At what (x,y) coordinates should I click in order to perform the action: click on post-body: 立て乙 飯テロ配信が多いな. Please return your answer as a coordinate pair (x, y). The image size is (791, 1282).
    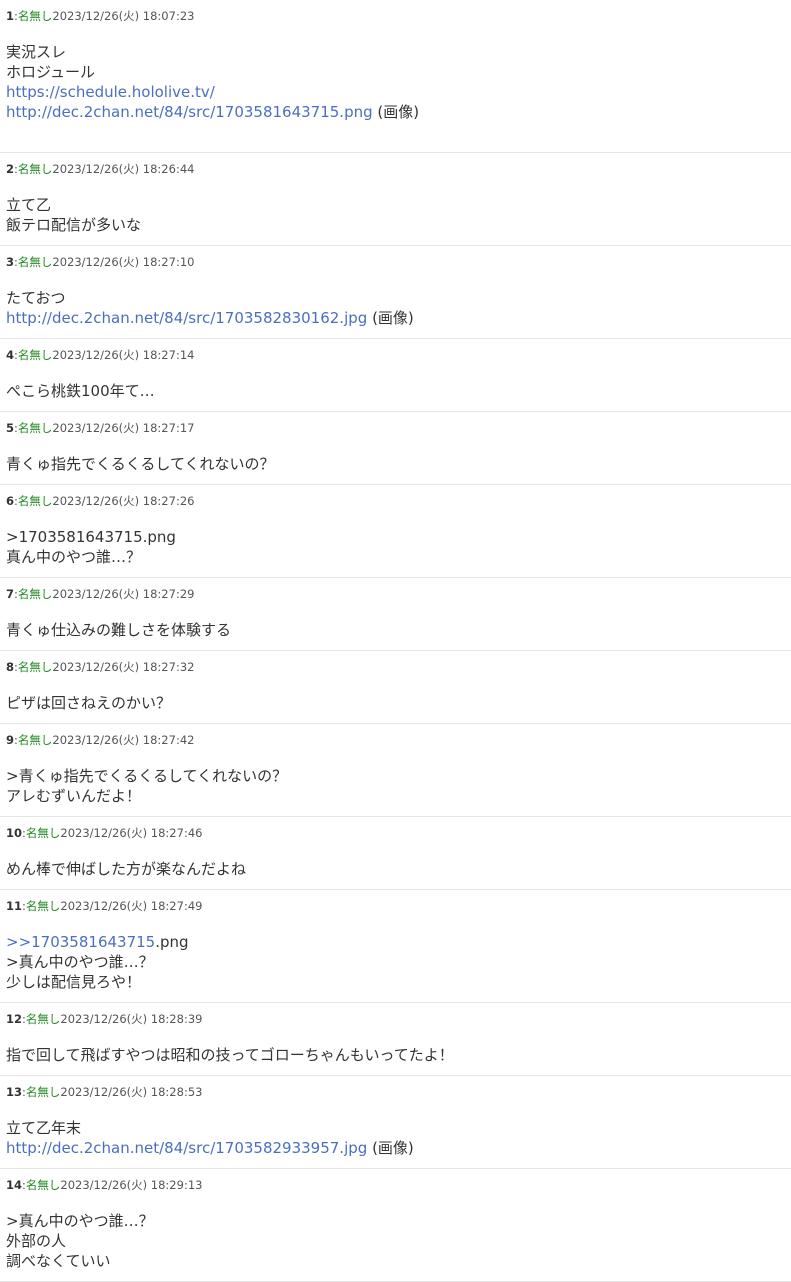
    Looking at the image, I should click on (395, 215).